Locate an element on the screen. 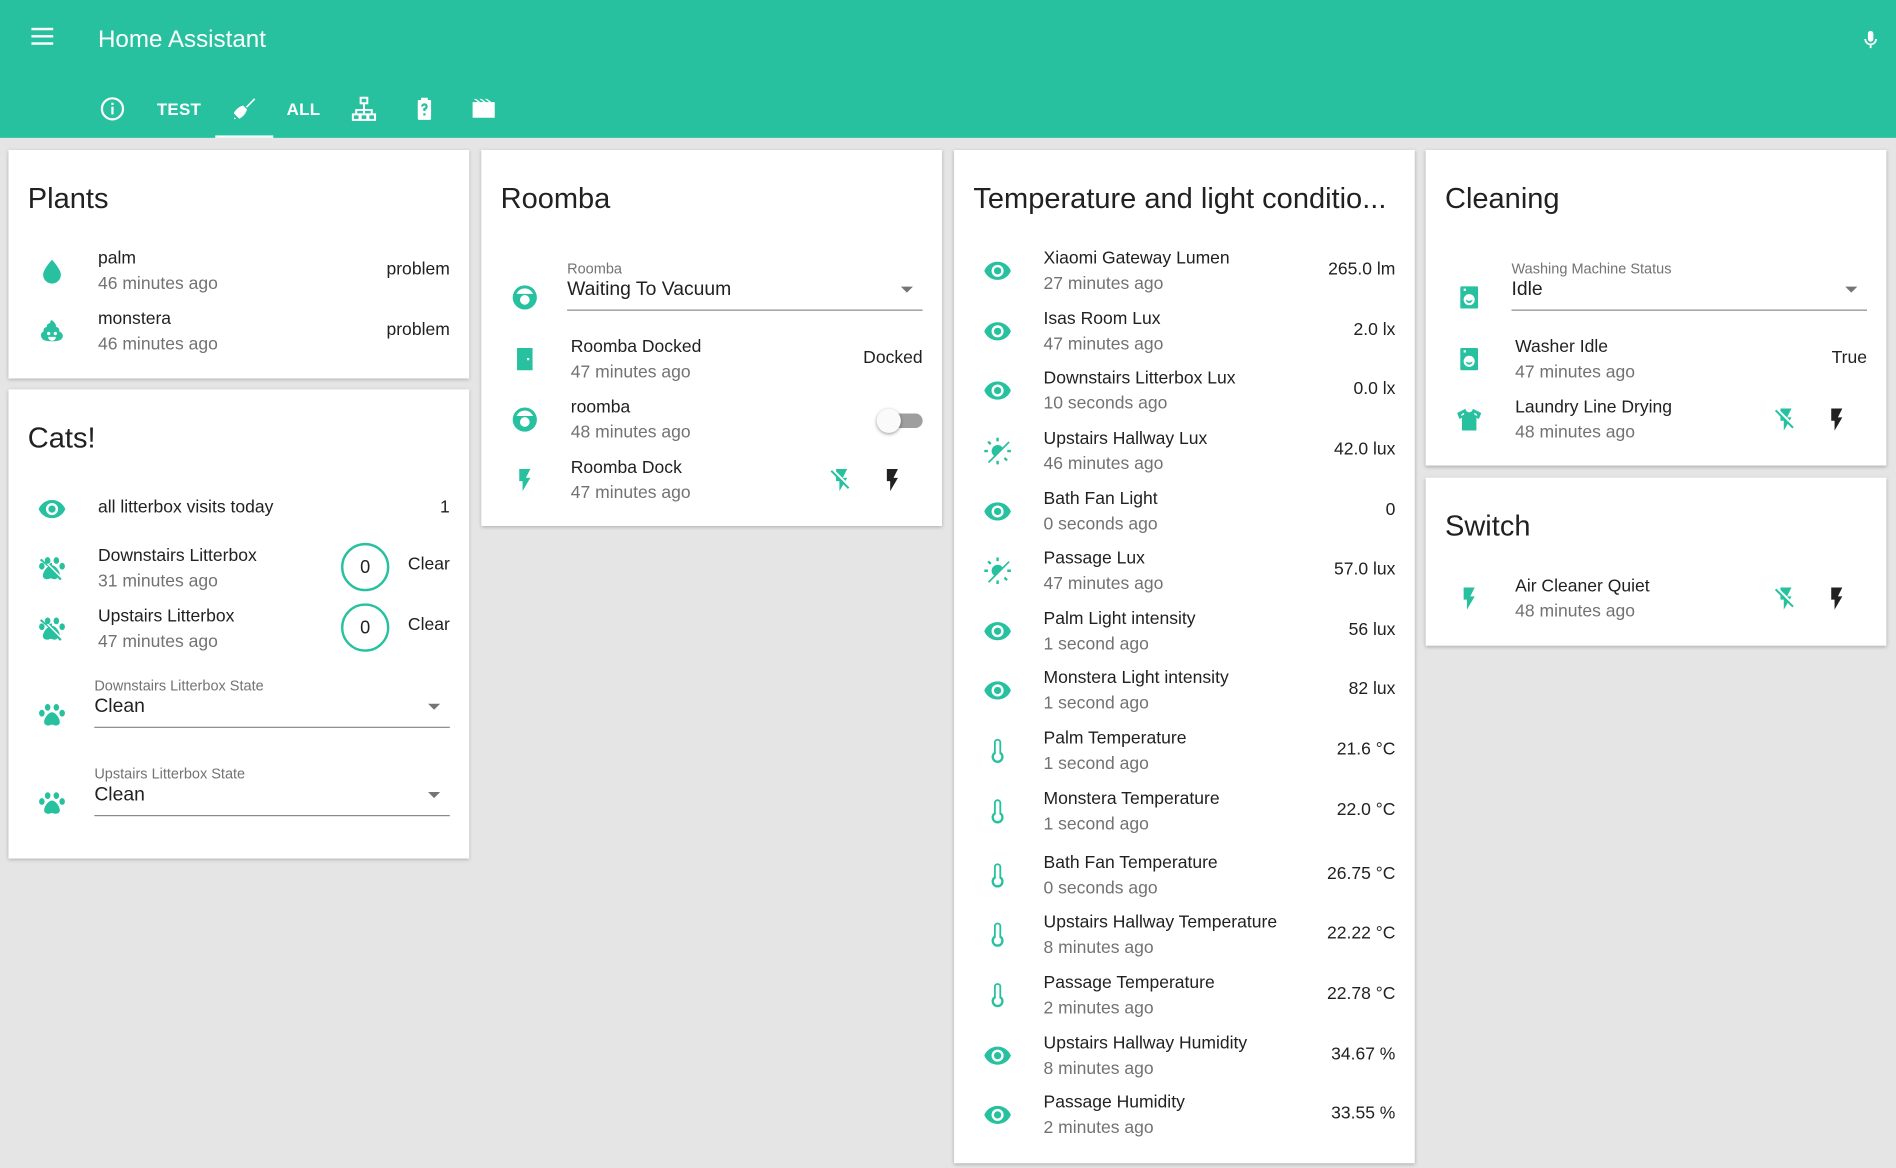  sensor-row: Passage Humidity 2 minutes ago 33.55 % is located at coordinates (1184, 1115).